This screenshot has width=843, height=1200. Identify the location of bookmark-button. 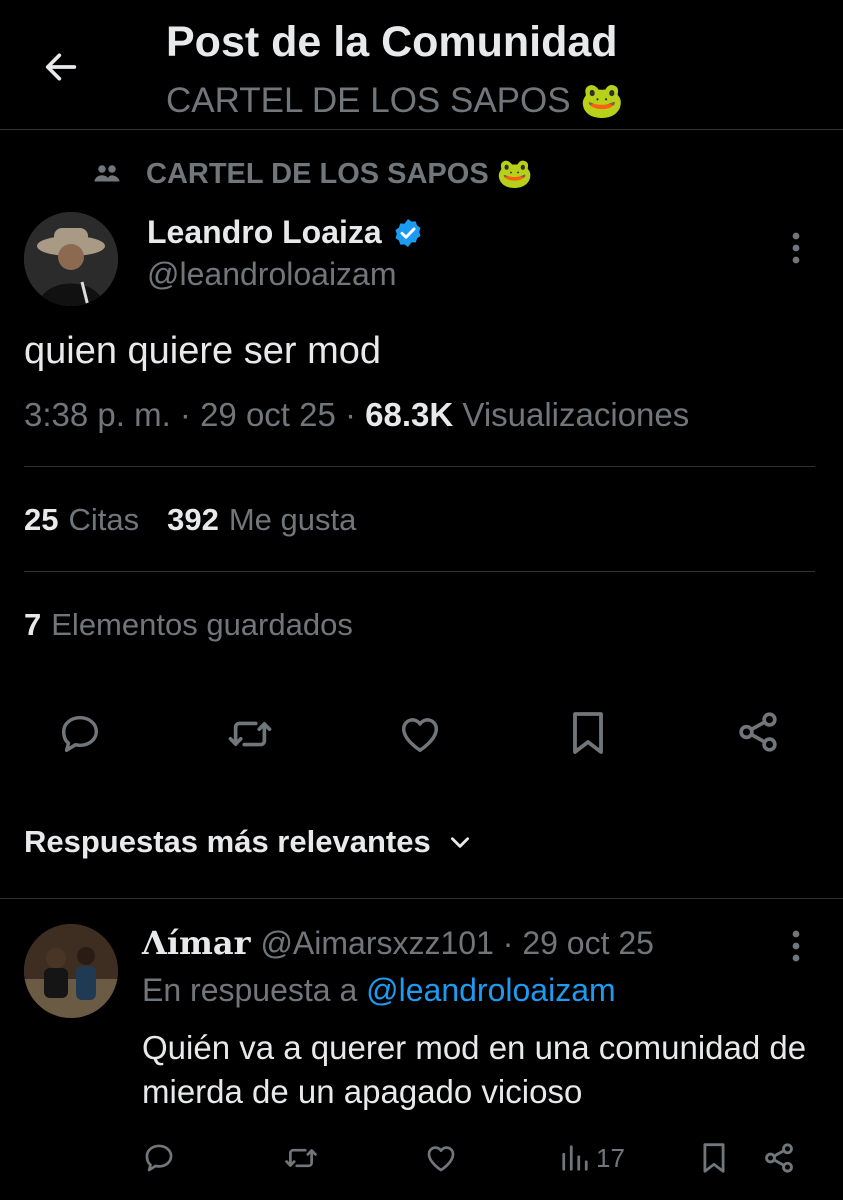
(588, 733).